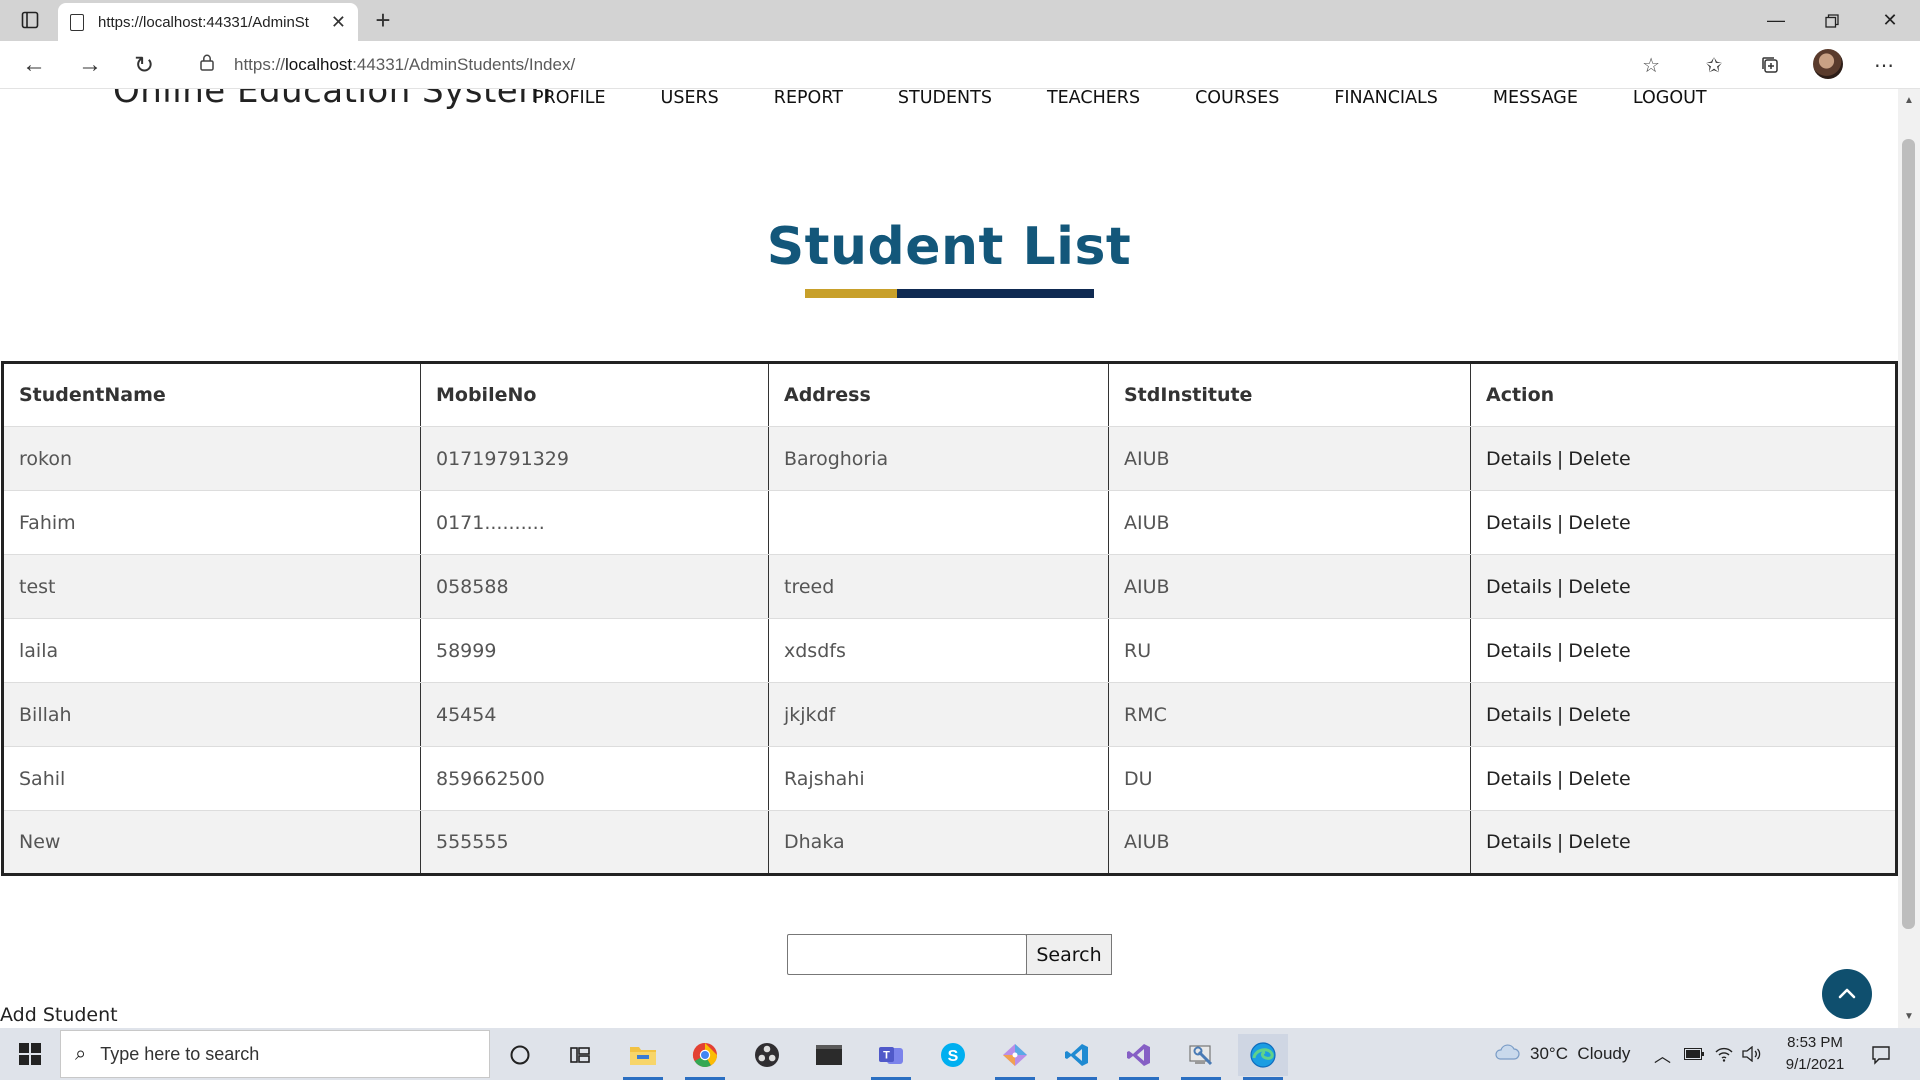 The height and width of the screenshot is (1080, 1920). Describe the element at coordinates (211, 778) in the screenshot. I see `cell-student-name: Sahil` at that location.